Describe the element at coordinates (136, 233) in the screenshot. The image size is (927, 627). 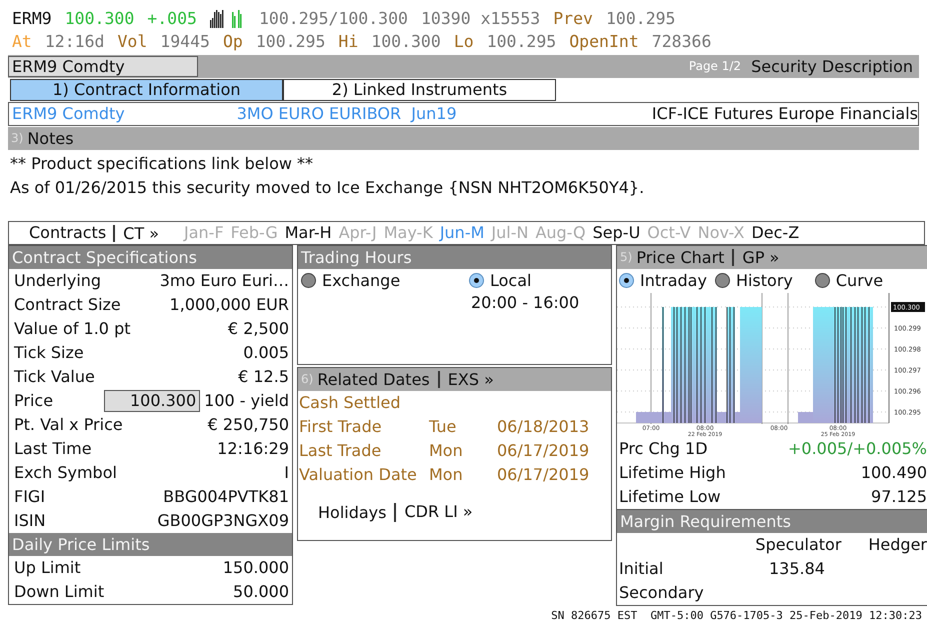
I see `contracts-link: CT »` at that location.